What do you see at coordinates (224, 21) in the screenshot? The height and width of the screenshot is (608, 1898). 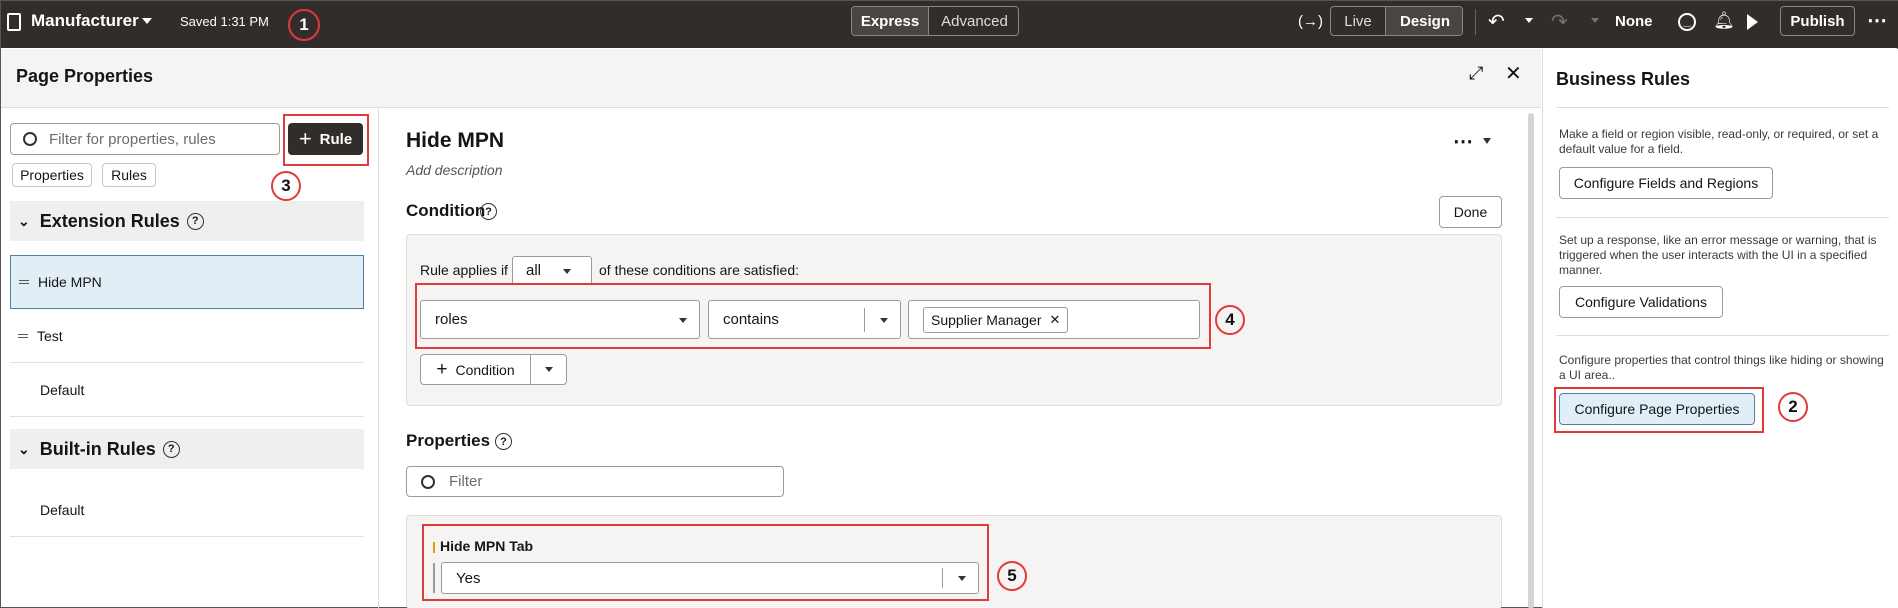 I see `saved-status: Saved 1:31 PM` at bounding box center [224, 21].